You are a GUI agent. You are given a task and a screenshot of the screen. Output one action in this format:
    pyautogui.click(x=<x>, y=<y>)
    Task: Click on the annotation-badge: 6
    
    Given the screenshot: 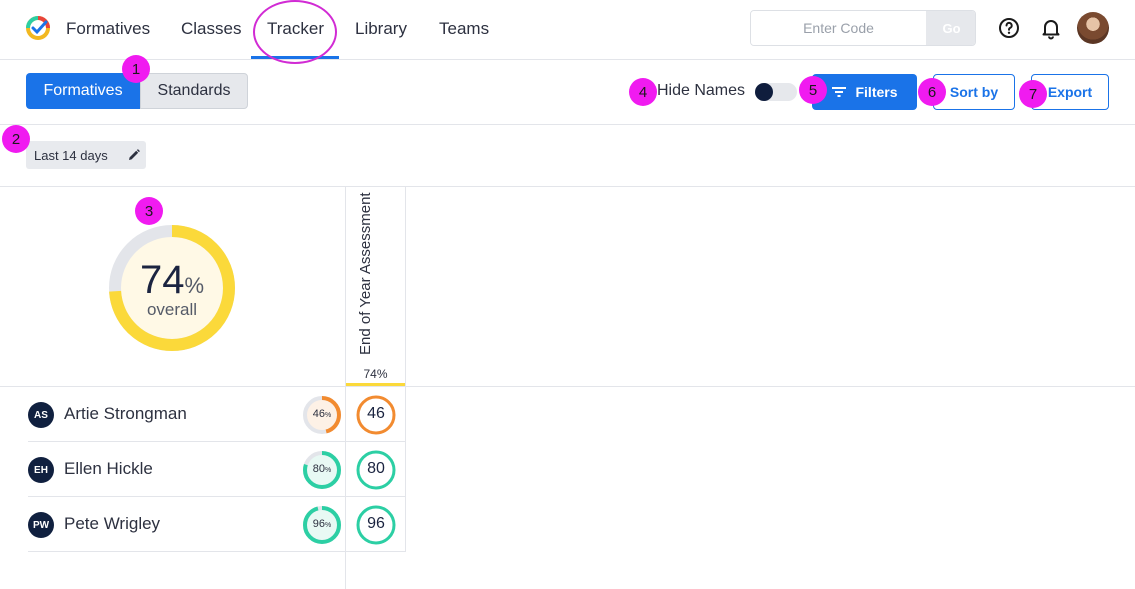 What is the action you would take?
    pyautogui.click(x=932, y=92)
    